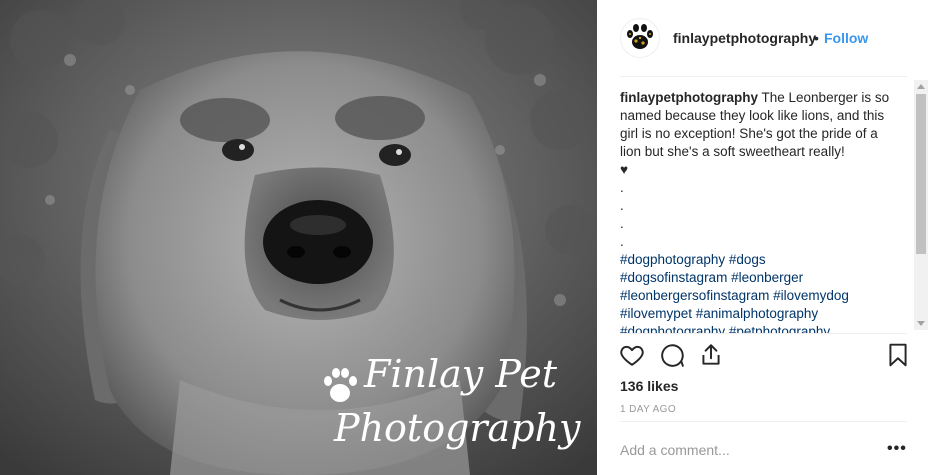 Image resolution: width=931 pixels, height=475 pixels. What do you see at coordinates (460, 374) in the screenshot?
I see `watermark-line-1: Finlay Pet` at bounding box center [460, 374].